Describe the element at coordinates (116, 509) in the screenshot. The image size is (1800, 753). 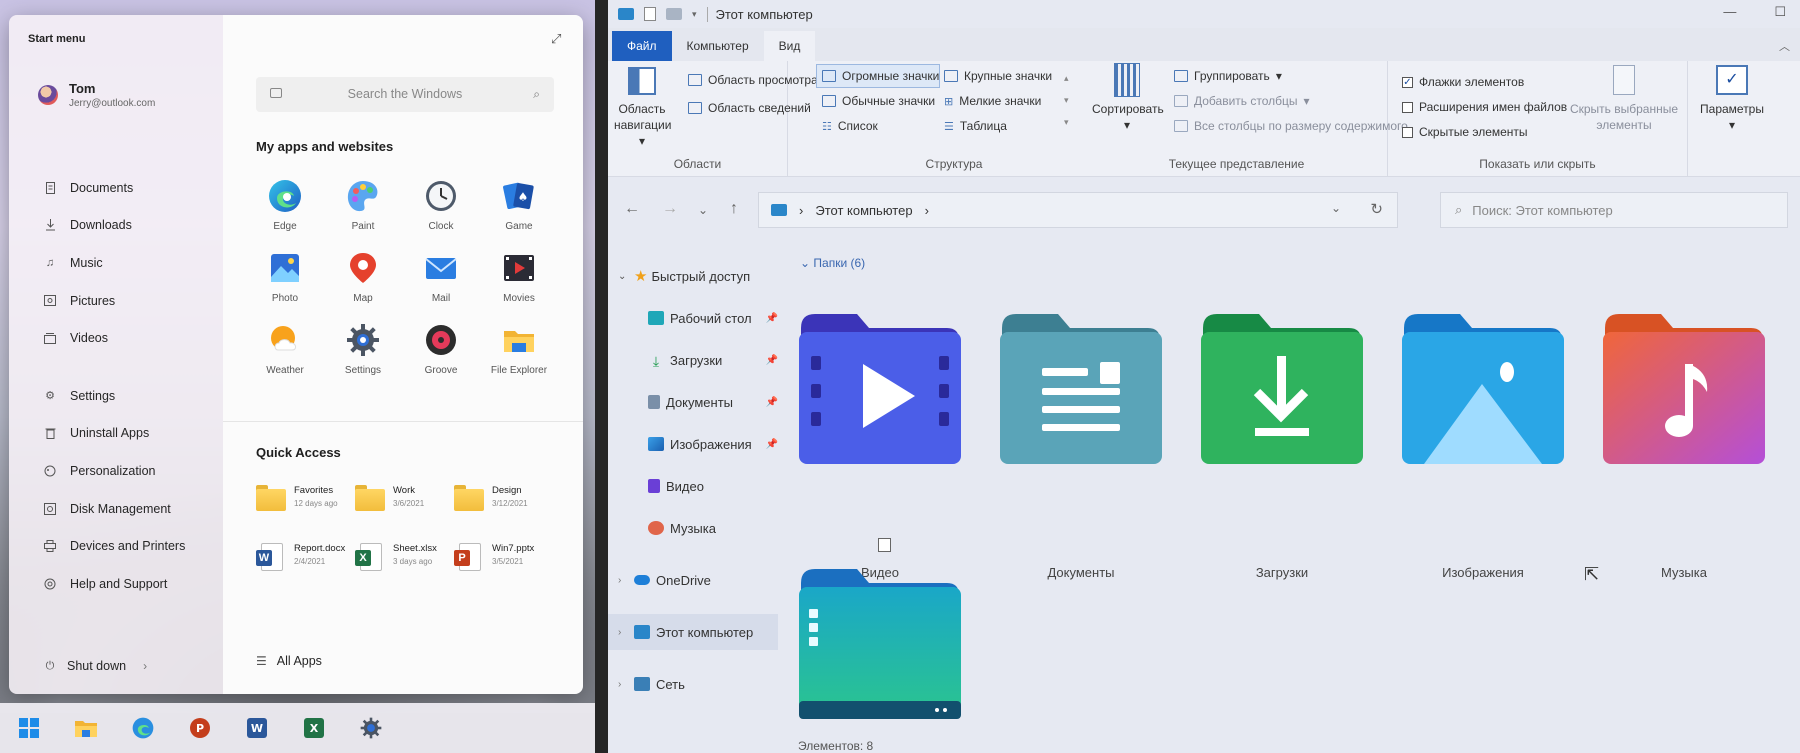
I see `nav-item-disk-management: Disk Management` at that location.